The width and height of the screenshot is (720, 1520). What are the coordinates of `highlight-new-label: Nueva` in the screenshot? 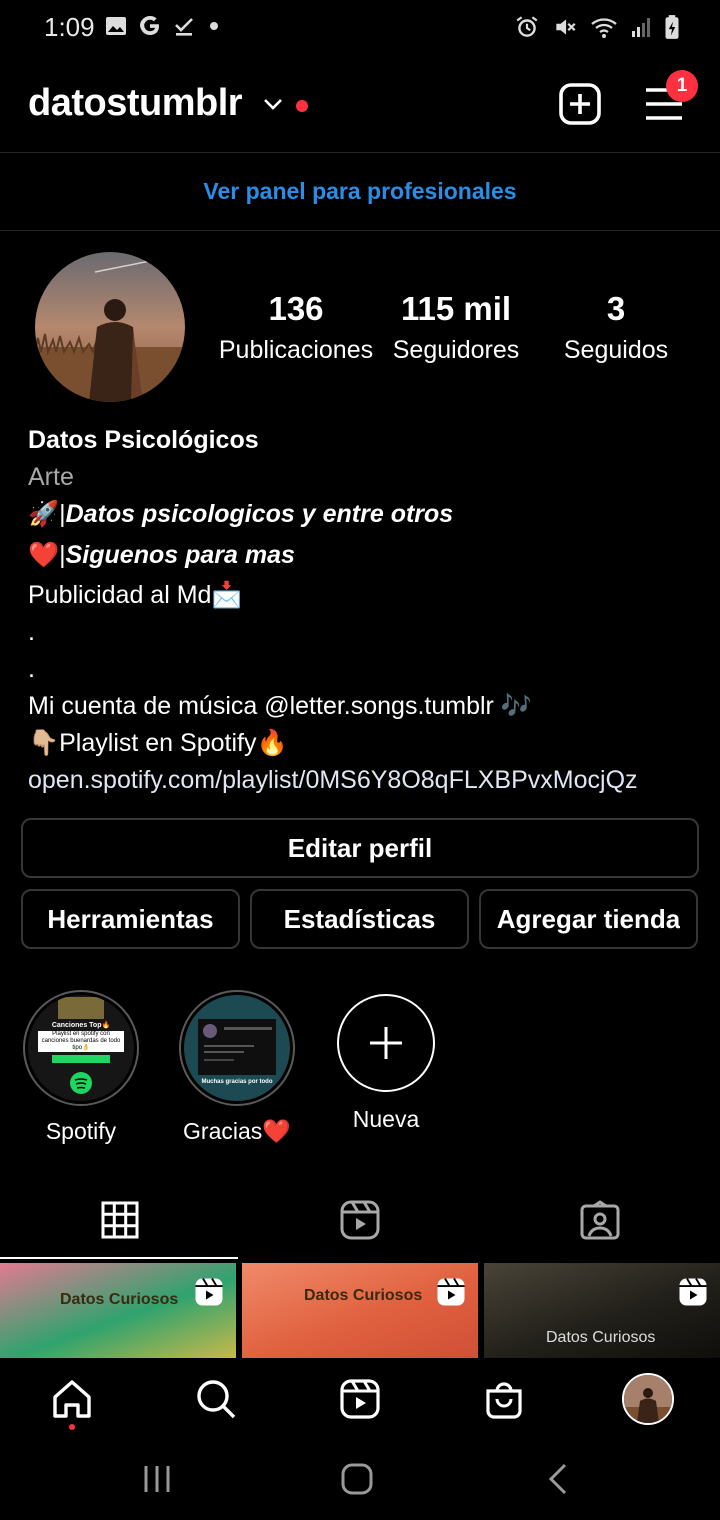 It's located at (386, 1119).